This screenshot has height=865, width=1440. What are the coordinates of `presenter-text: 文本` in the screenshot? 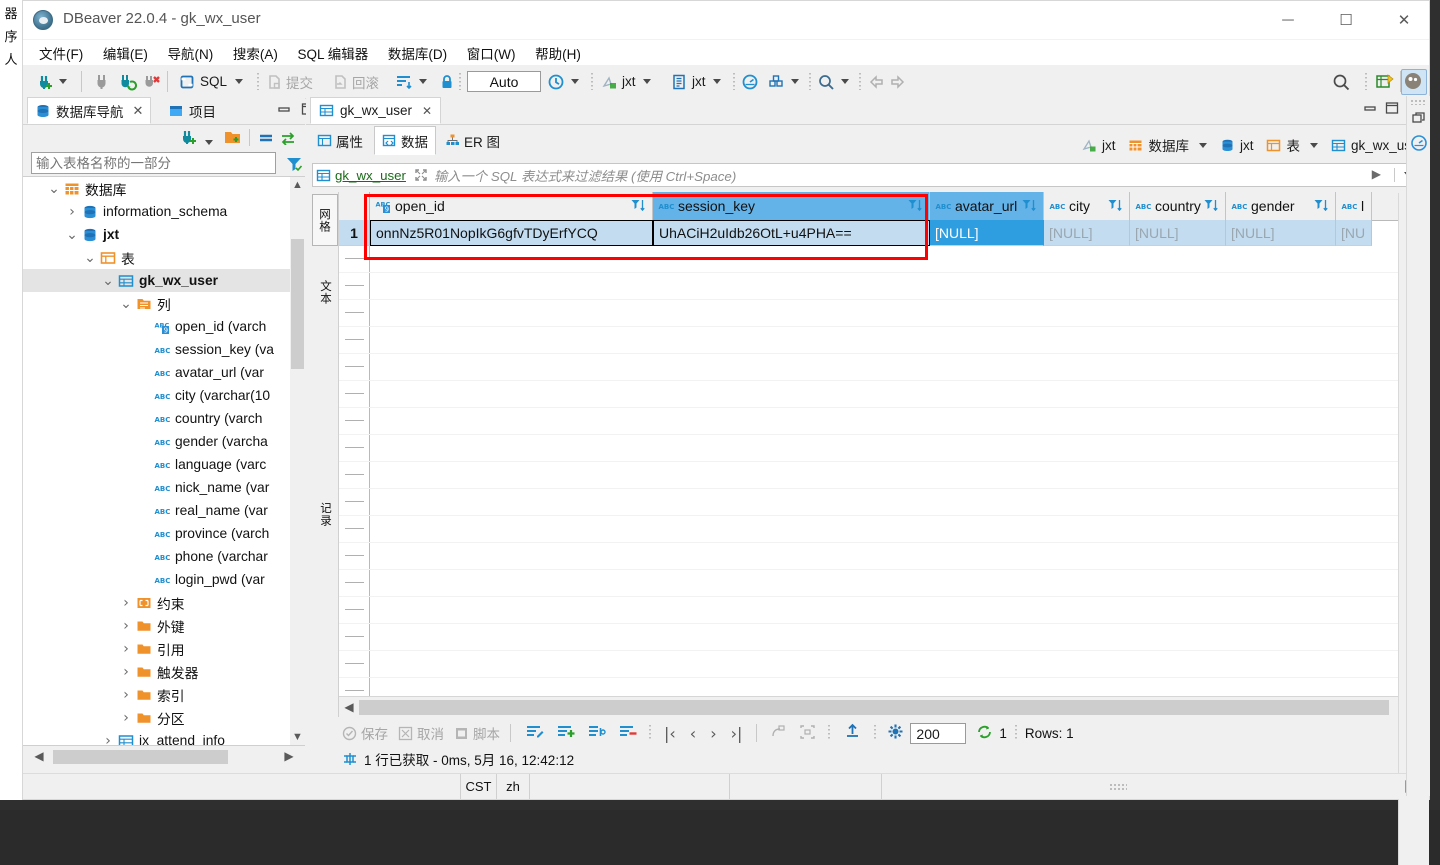 It's located at (325, 292).